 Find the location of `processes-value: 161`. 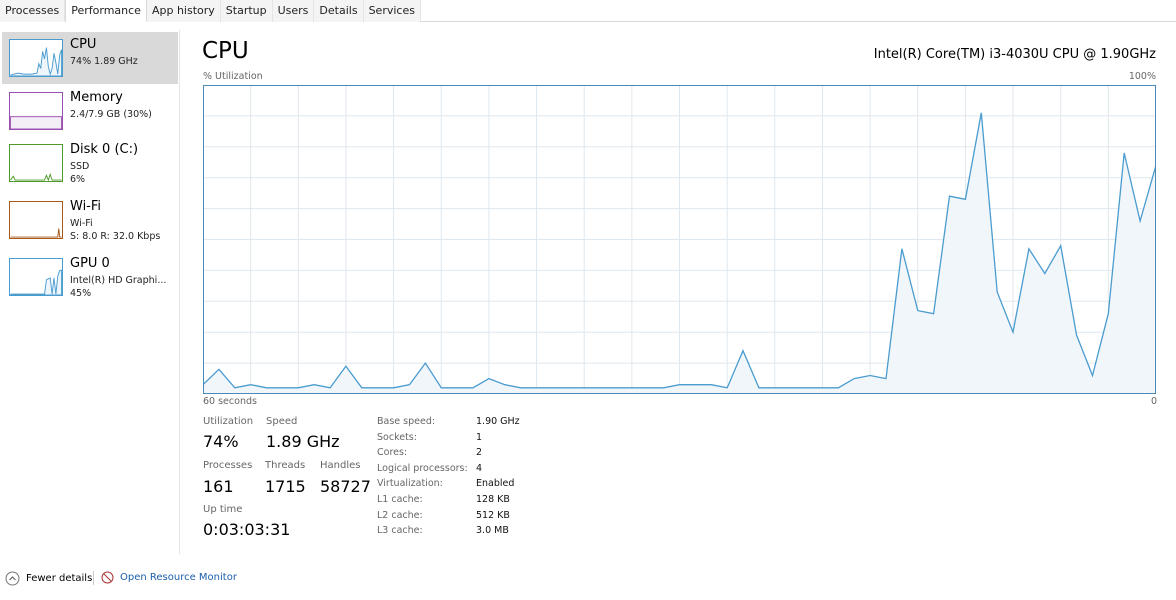

processes-value: 161 is located at coordinates (218, 486).